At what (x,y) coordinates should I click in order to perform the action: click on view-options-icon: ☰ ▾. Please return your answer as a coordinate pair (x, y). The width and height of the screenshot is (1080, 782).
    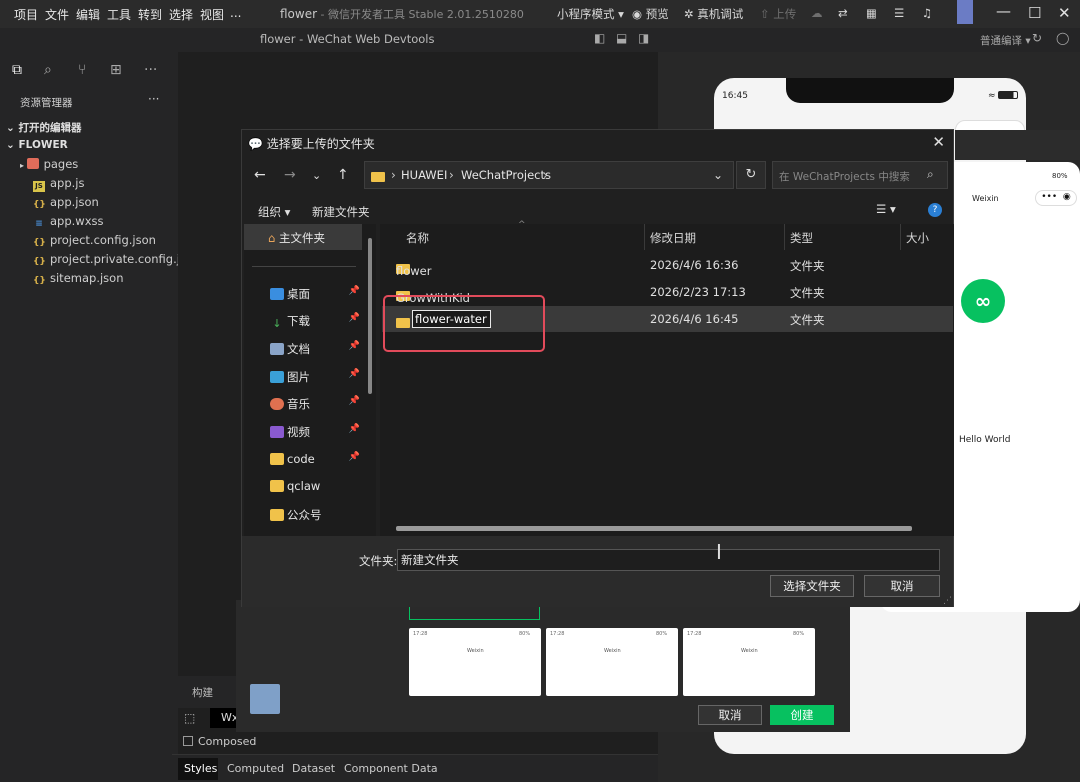
    Looking at the image, I should click on (886, 209).